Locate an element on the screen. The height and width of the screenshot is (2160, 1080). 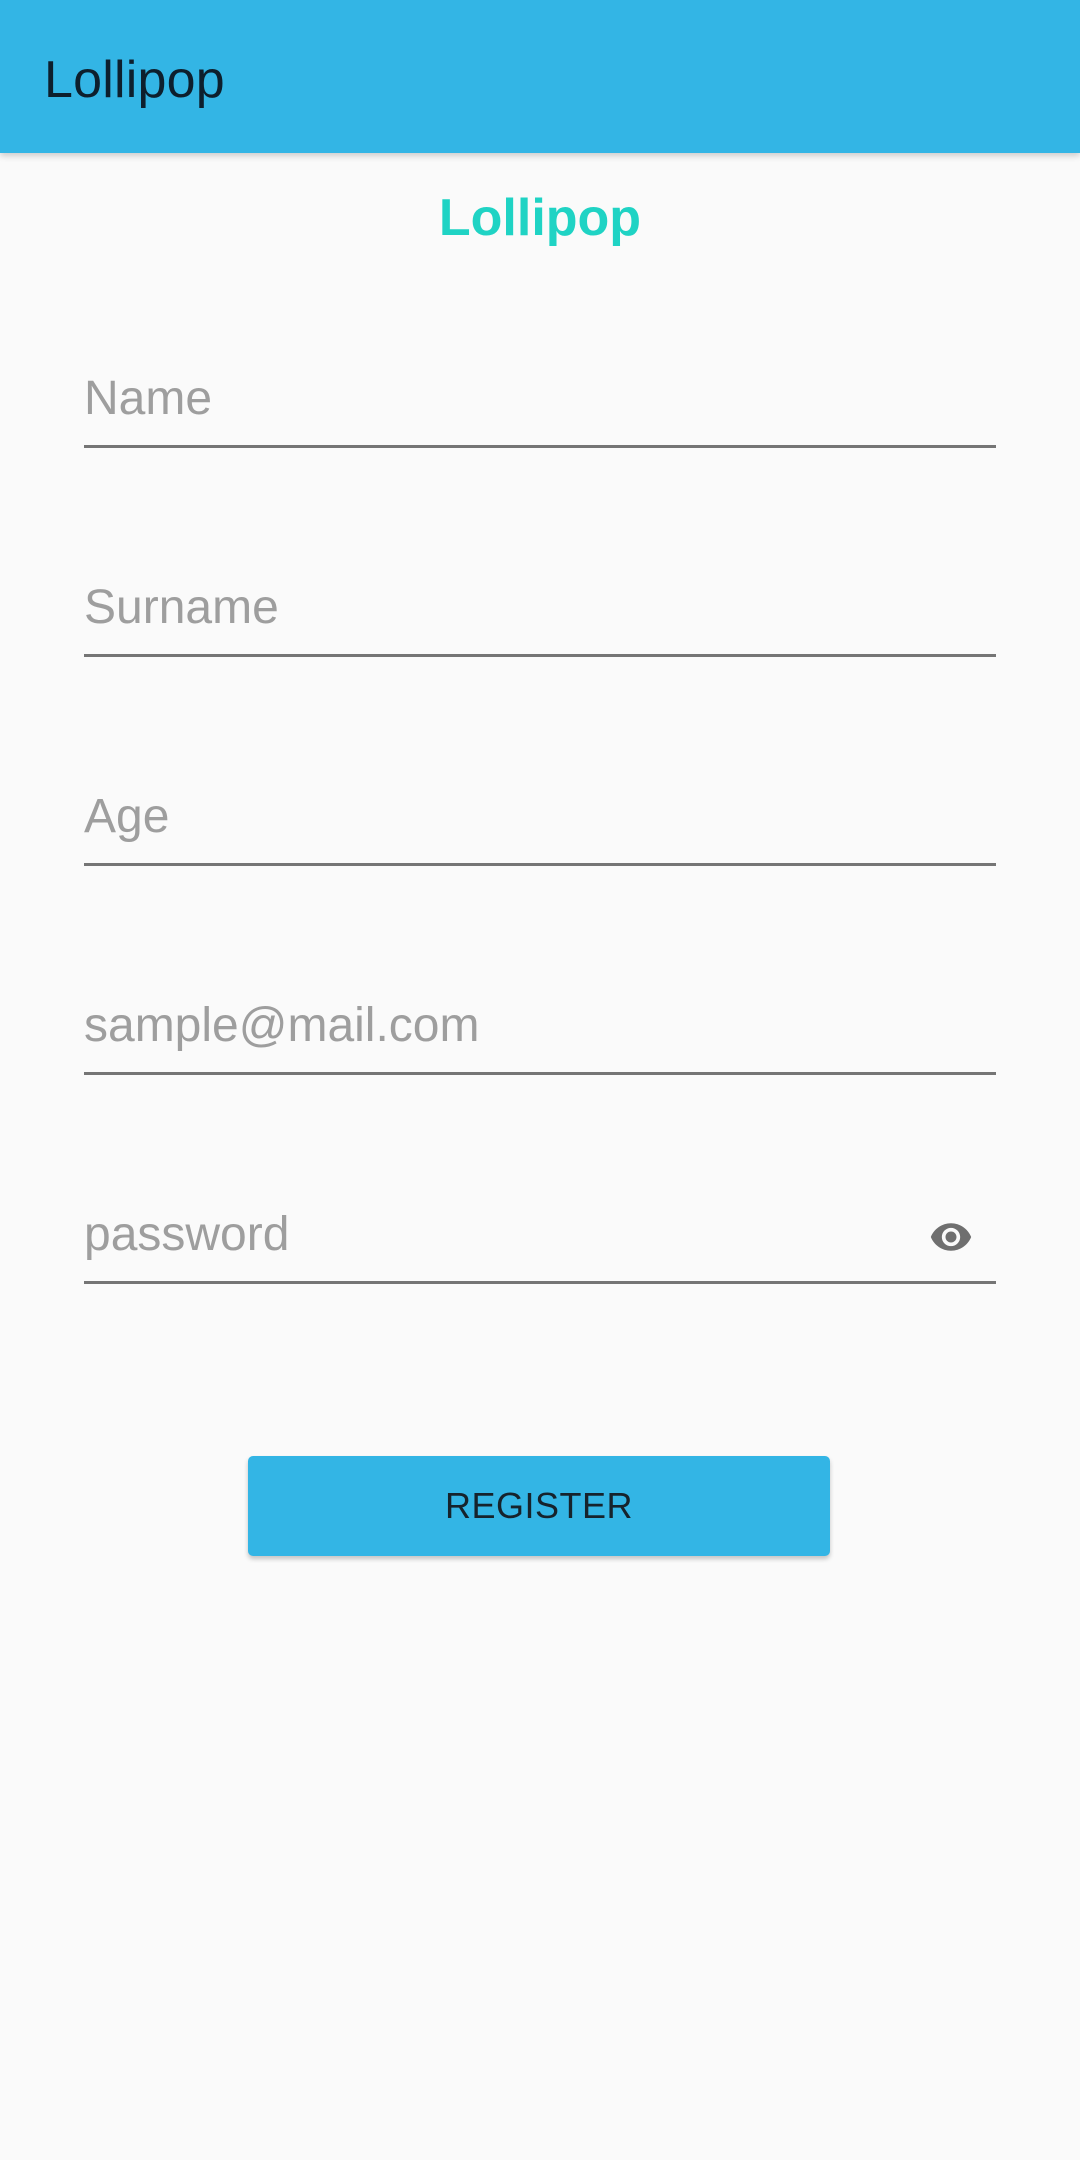
password-field-container is located at coordinates (540, 1237).